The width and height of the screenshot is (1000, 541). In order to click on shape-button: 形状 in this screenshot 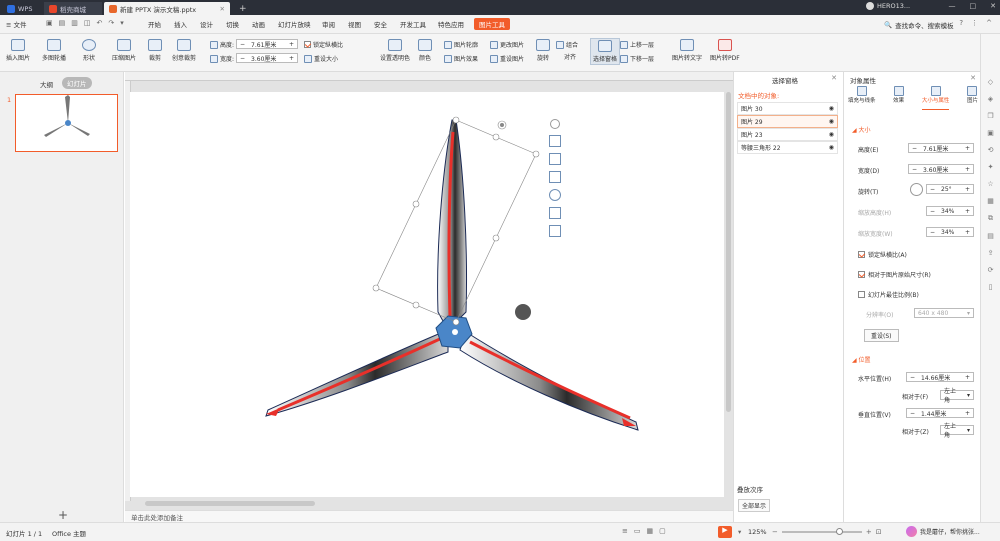, I will do `click(89, 50)`.